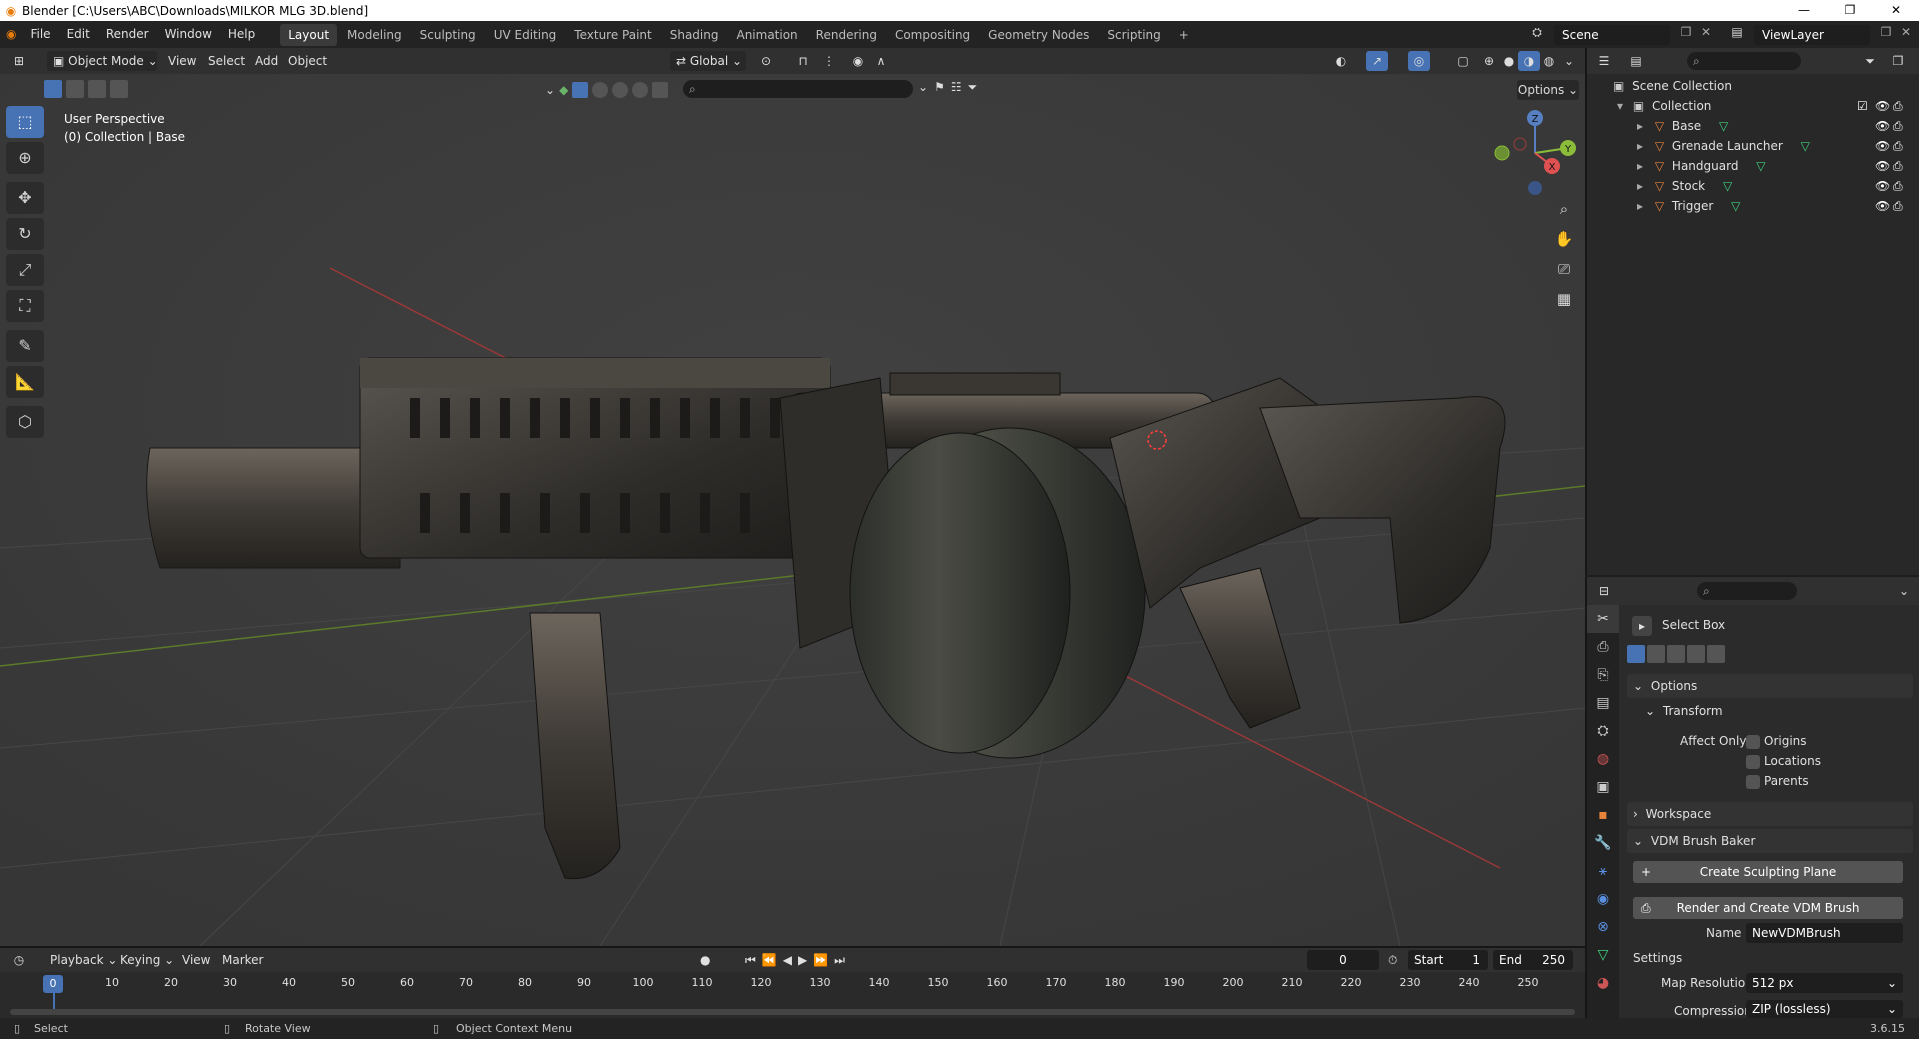  I want to click on editor-type-icon: ⊞, so click(19, 61).